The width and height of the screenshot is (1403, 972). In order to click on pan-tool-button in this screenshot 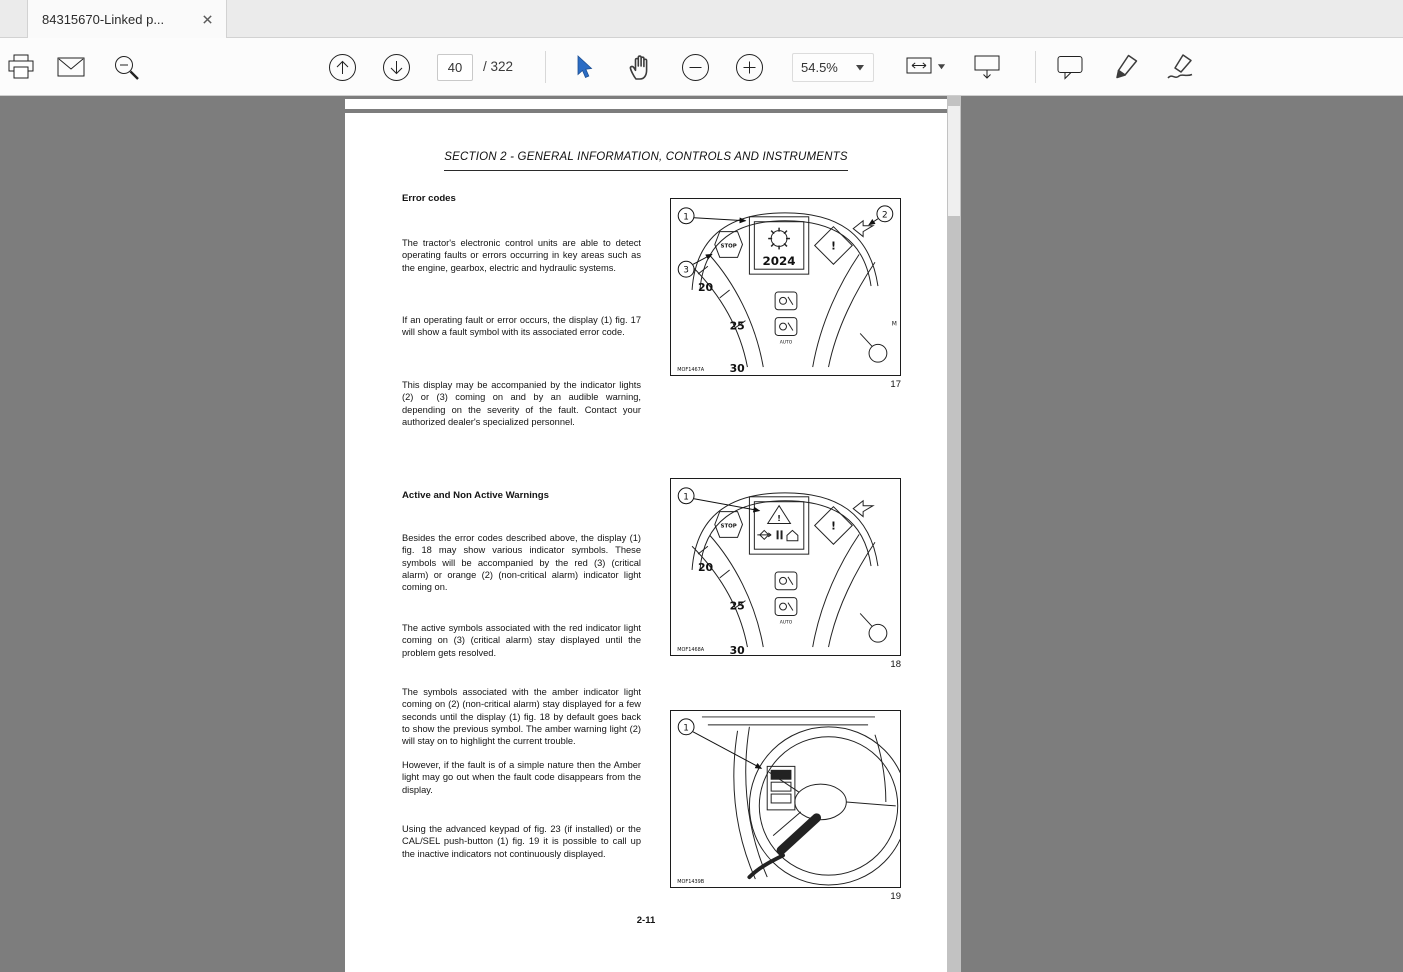, I will do `click(640, 67)`.